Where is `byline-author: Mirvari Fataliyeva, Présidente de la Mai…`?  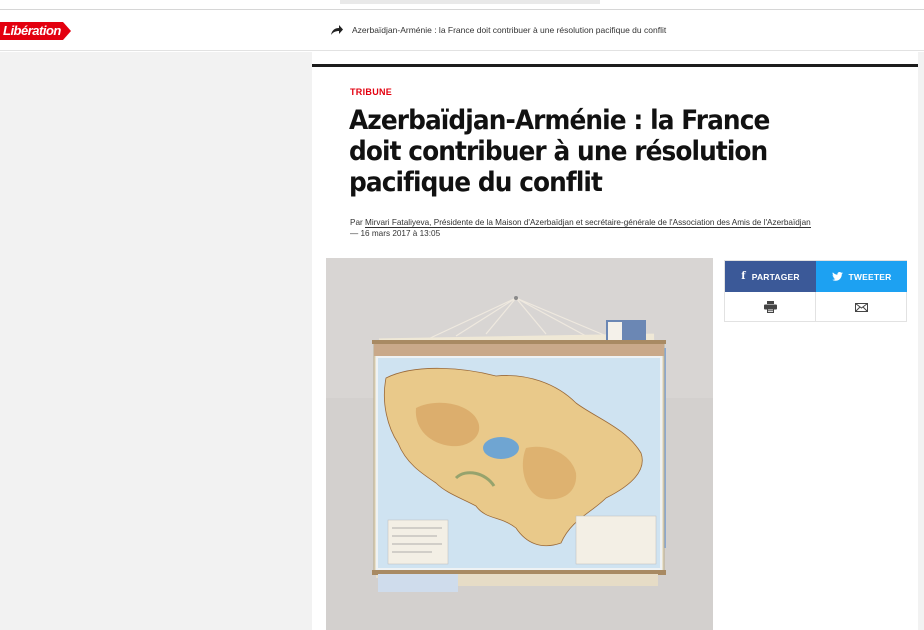 byline-author: Mirvari Fataliyeva, Présidente de la Mai… is located at coordinates (588, 223).